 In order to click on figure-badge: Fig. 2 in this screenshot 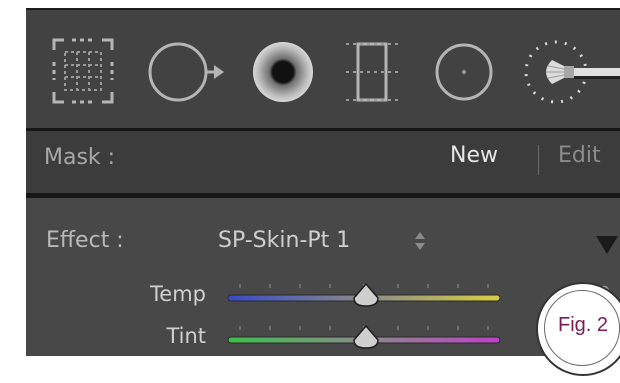, I will do `click(579, 329)`.